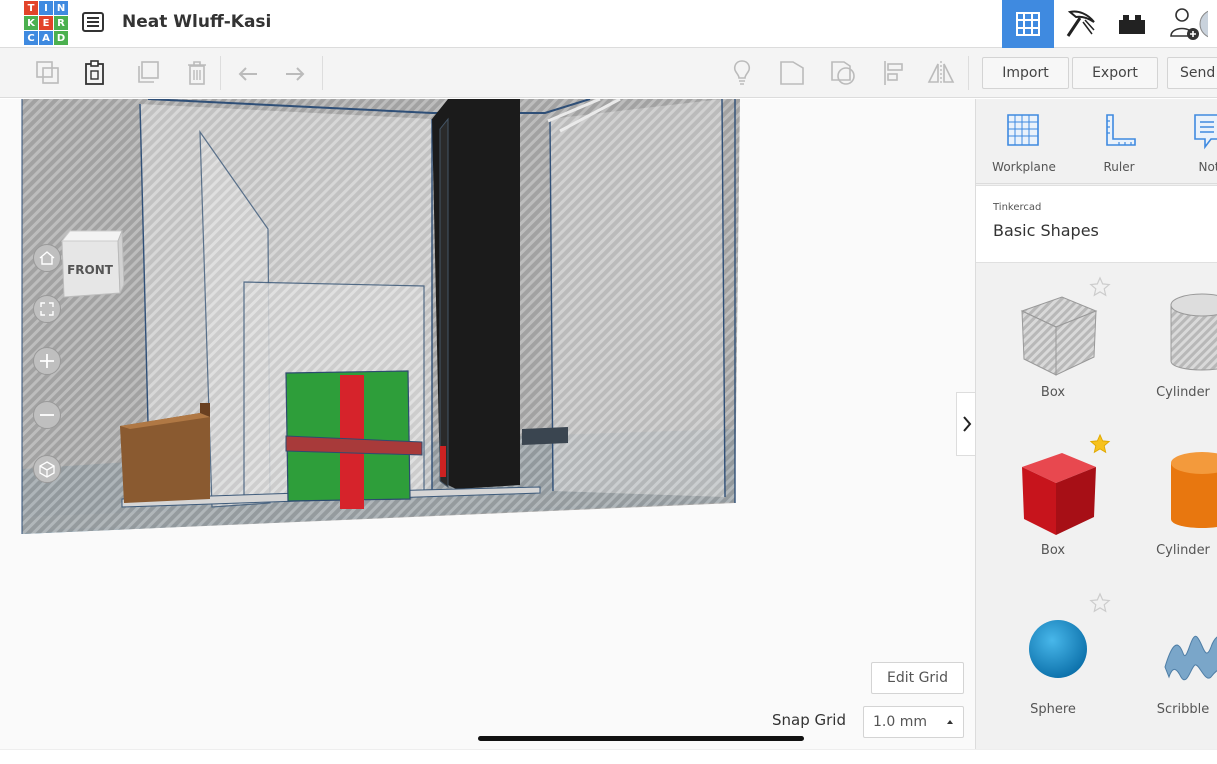 The width and height of the screenshot is (1217, 764). Describe the element at coordinates (1207, 167) in the screenshot. I see `notes-label: Not` at that location.